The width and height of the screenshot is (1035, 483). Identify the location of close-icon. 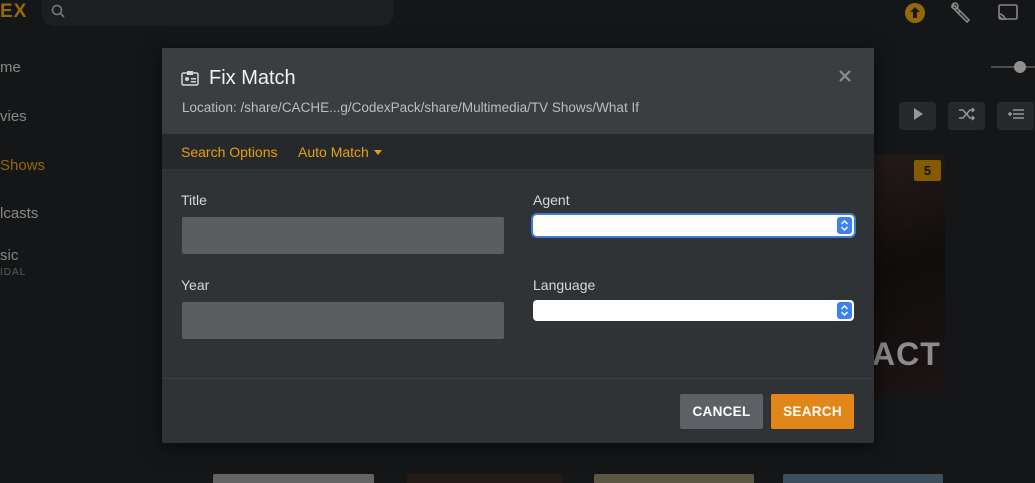
(845, 78).